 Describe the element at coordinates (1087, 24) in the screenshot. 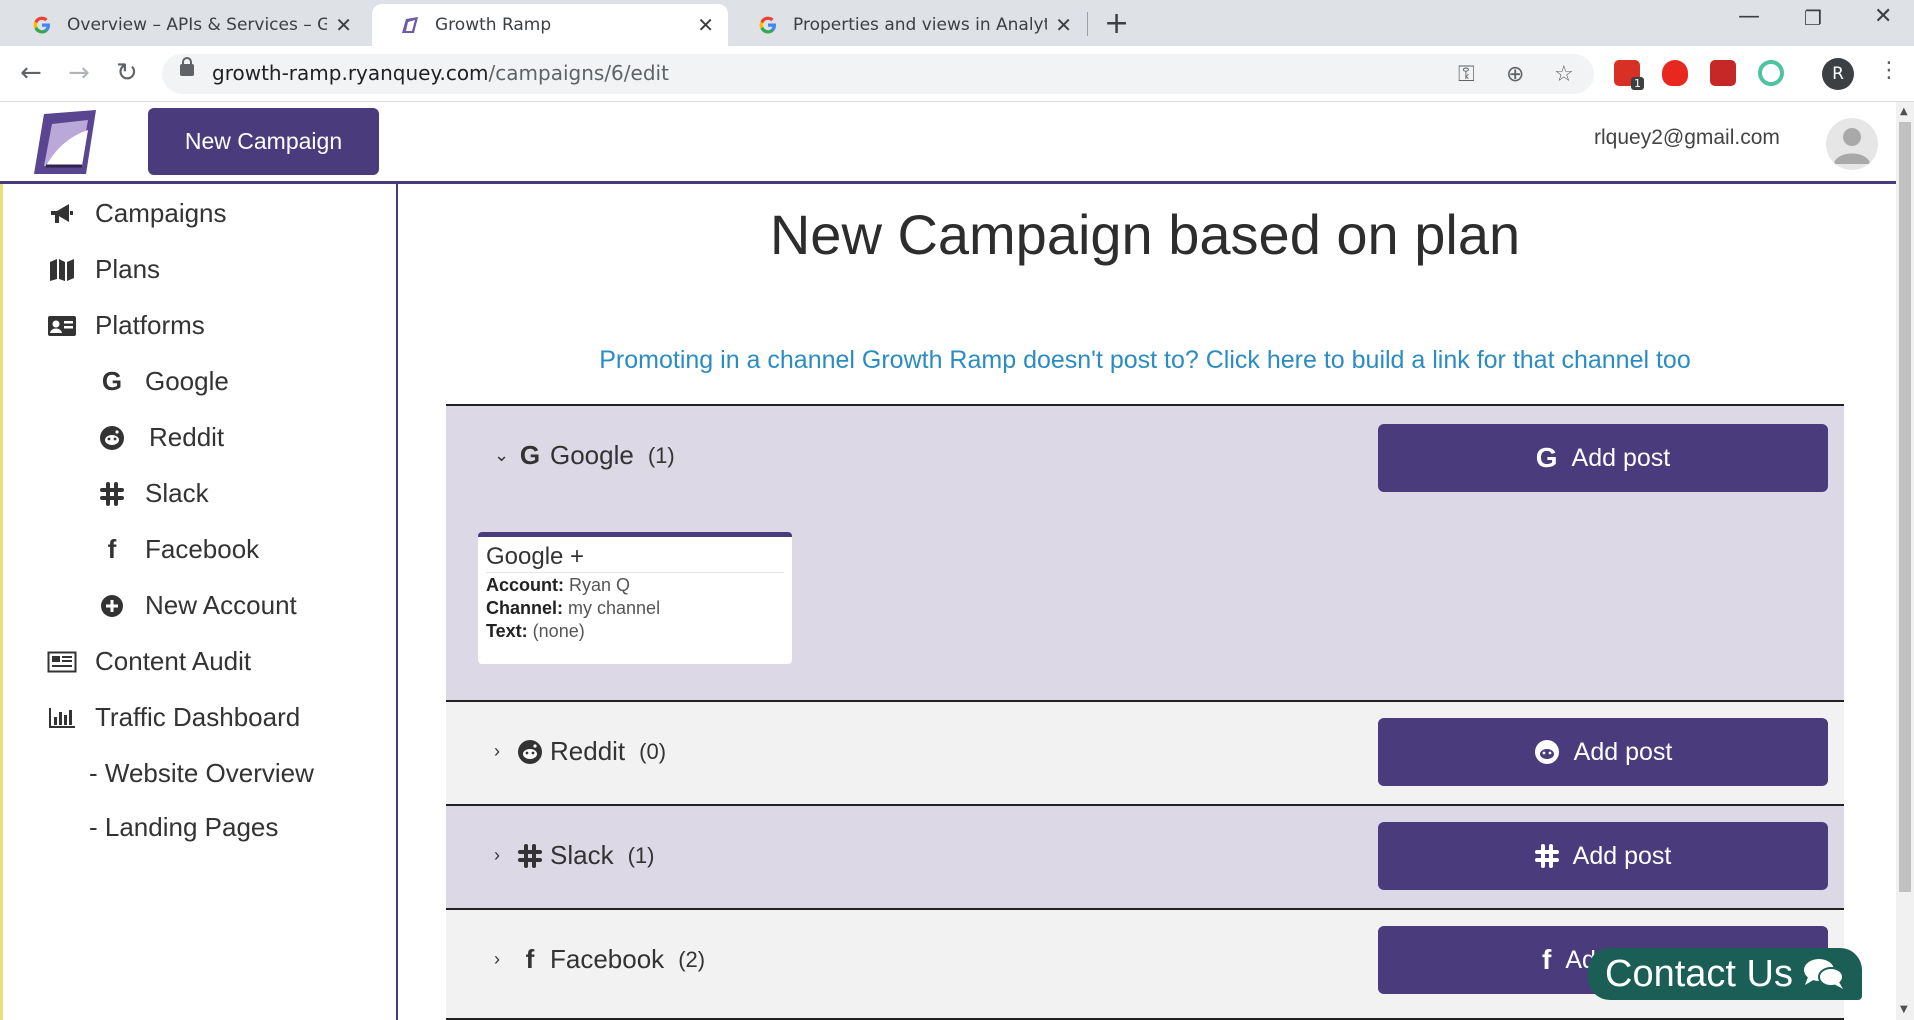

I see `tab-separator` at that location.